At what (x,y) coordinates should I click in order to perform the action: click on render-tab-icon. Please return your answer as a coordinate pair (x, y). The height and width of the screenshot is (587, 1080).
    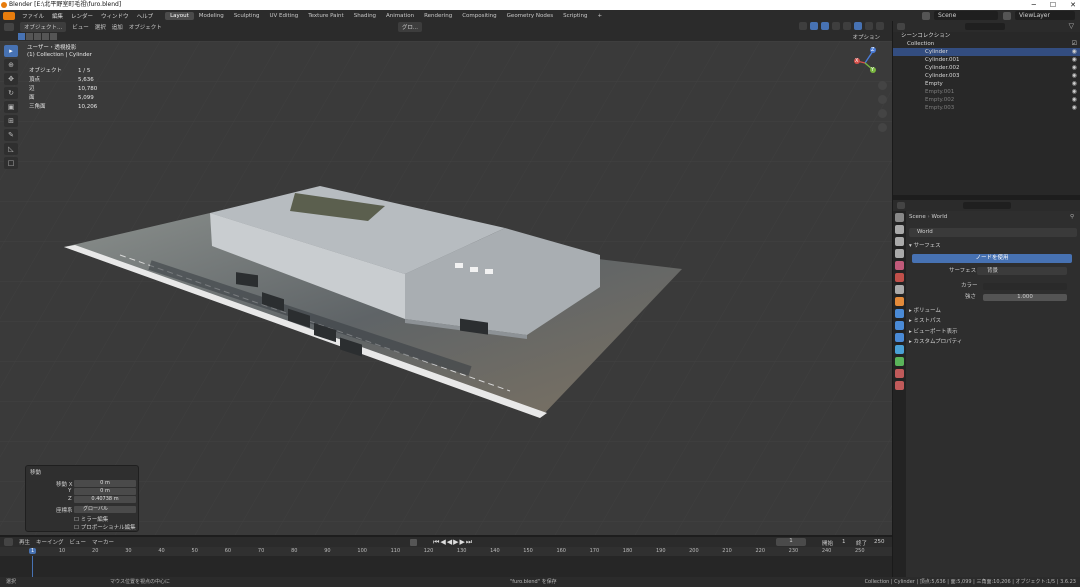
    Looking at the image, I should click on (899, 229).